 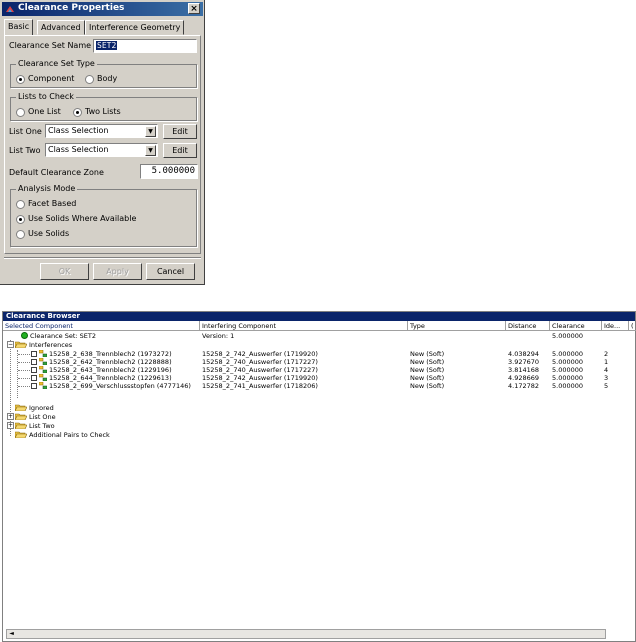 What do you see at coordinates (319, 417) in the screenshot?
I see `tree-list-one-row: + List One` at bounding box center [319, 417].